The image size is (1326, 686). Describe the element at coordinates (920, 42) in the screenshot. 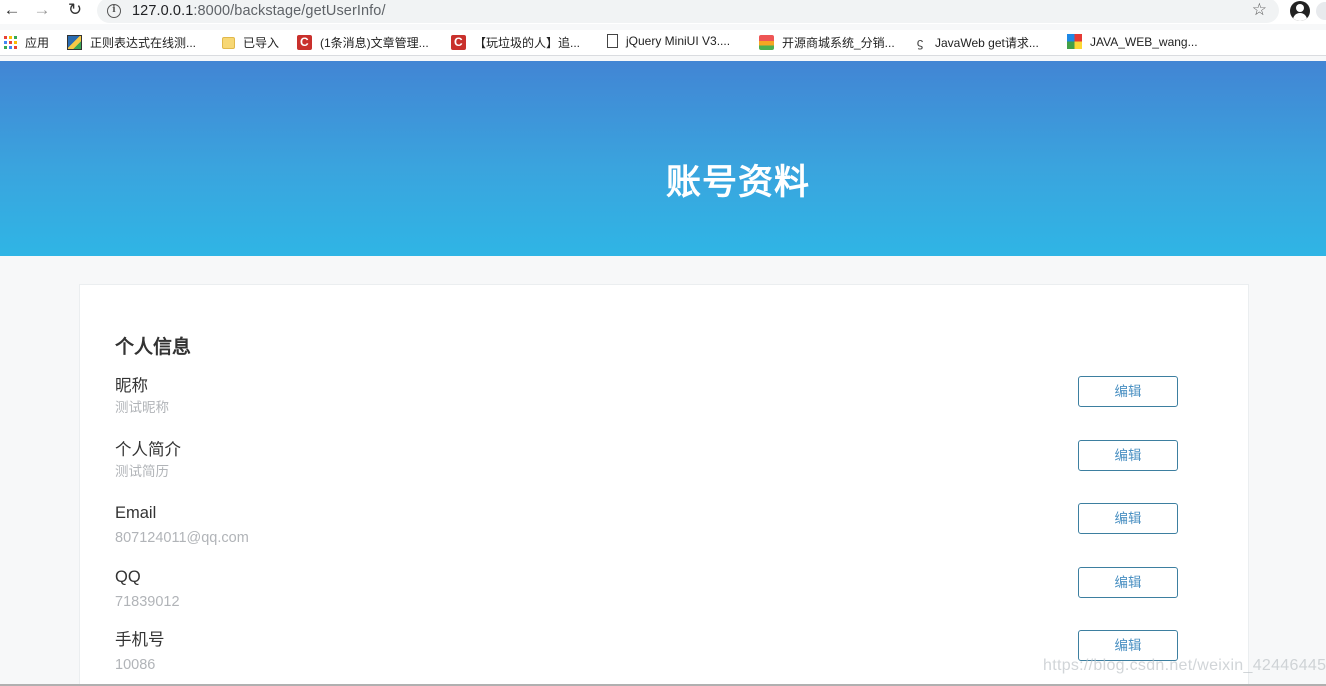

I see `javaweb-icon: ϛ` at that location.